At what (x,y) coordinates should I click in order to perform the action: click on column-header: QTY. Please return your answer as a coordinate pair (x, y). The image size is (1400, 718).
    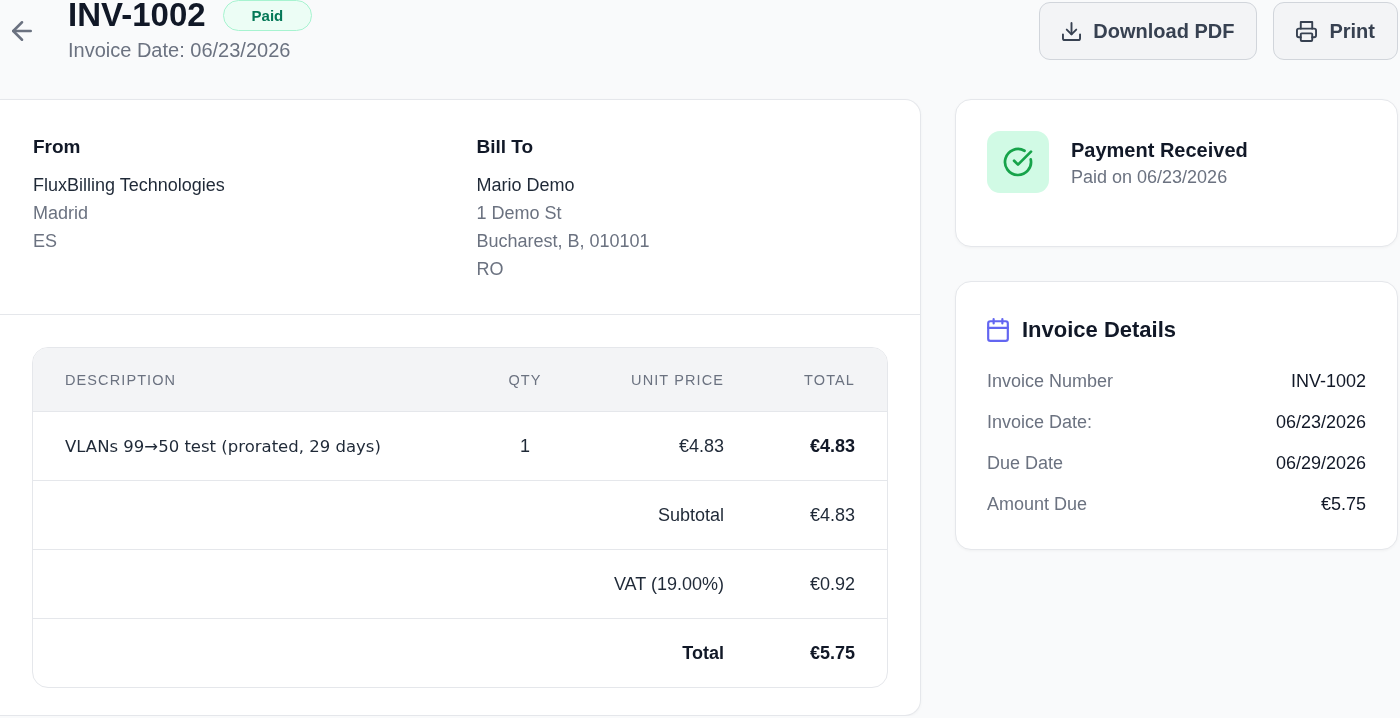
    Looking at the image, I should click on (525, 379).